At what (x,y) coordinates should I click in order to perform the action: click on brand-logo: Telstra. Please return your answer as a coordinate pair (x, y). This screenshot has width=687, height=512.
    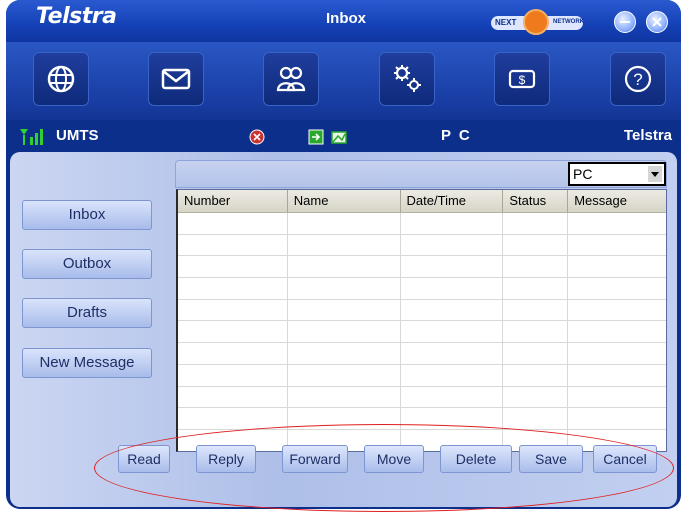
    Looking at the image, I should click on (76, 16).